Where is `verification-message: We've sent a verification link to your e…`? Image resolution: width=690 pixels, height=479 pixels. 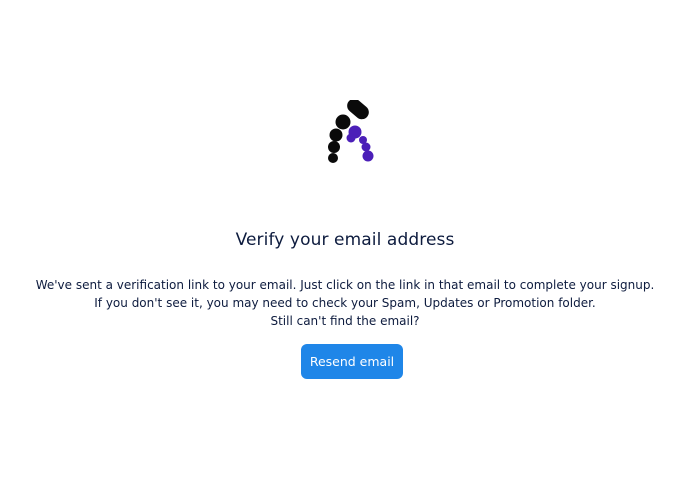
verification-message: We've sent a verification link to your e… is located at coordinates (345, 303).